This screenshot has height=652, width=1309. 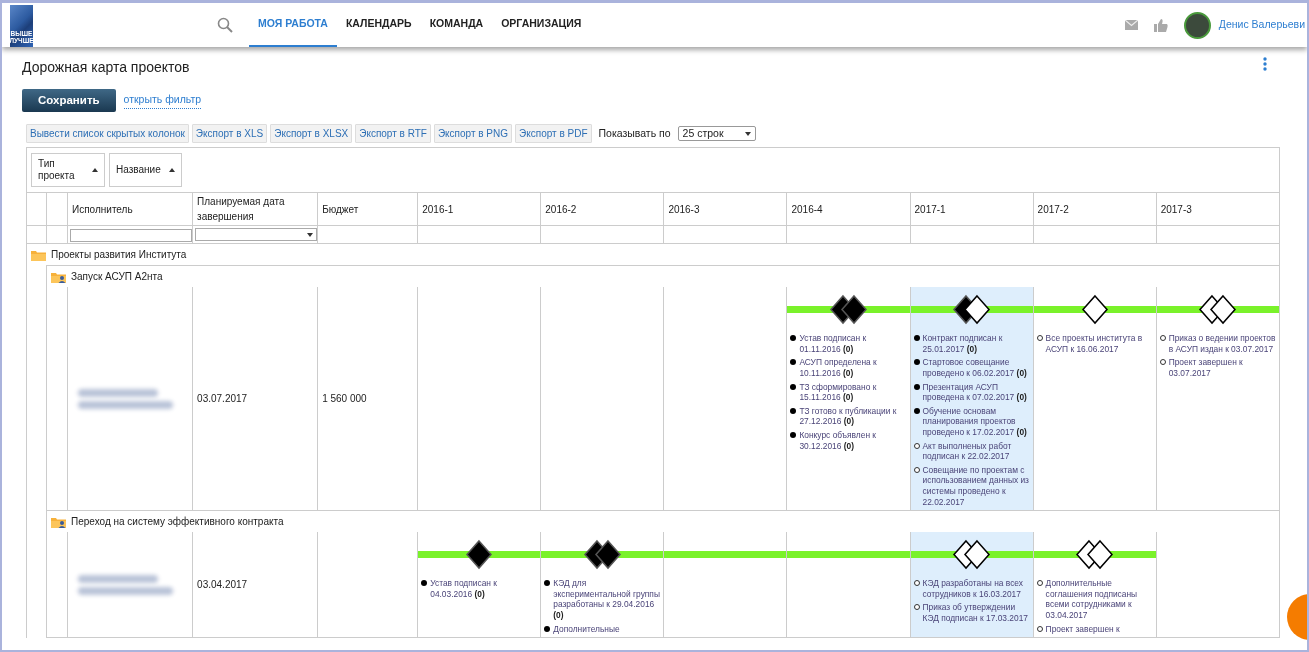 I want to click on more-menu-icon, so click(x=1265, y=64).